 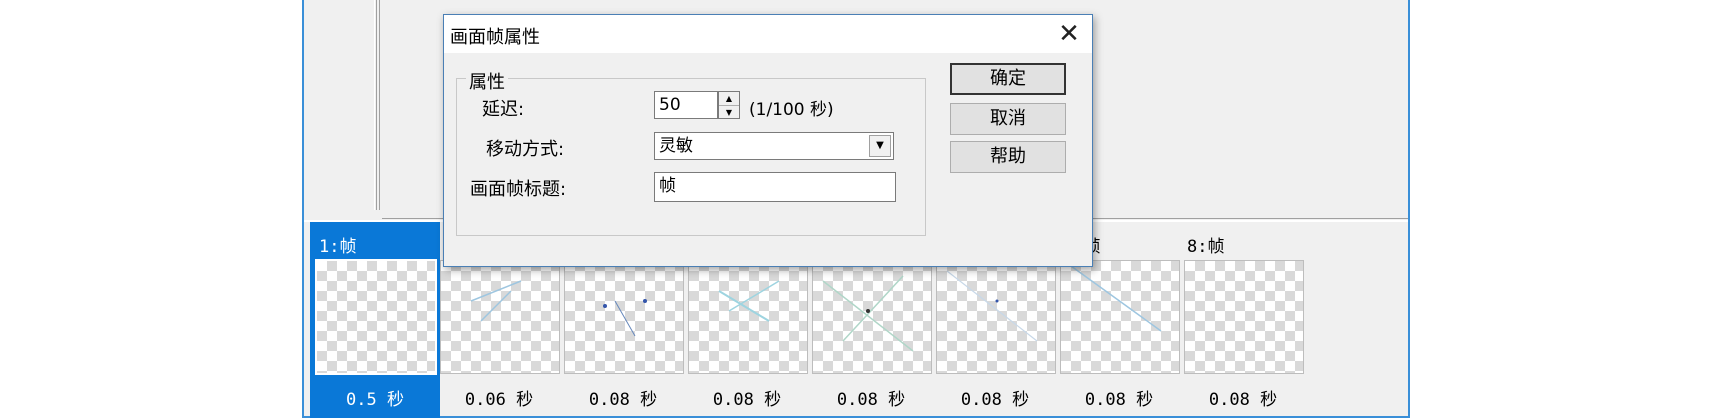 What do you see at coordinates (342, 105) in the screenshot?
I see `left-pane` at bounding box center [342, 105].